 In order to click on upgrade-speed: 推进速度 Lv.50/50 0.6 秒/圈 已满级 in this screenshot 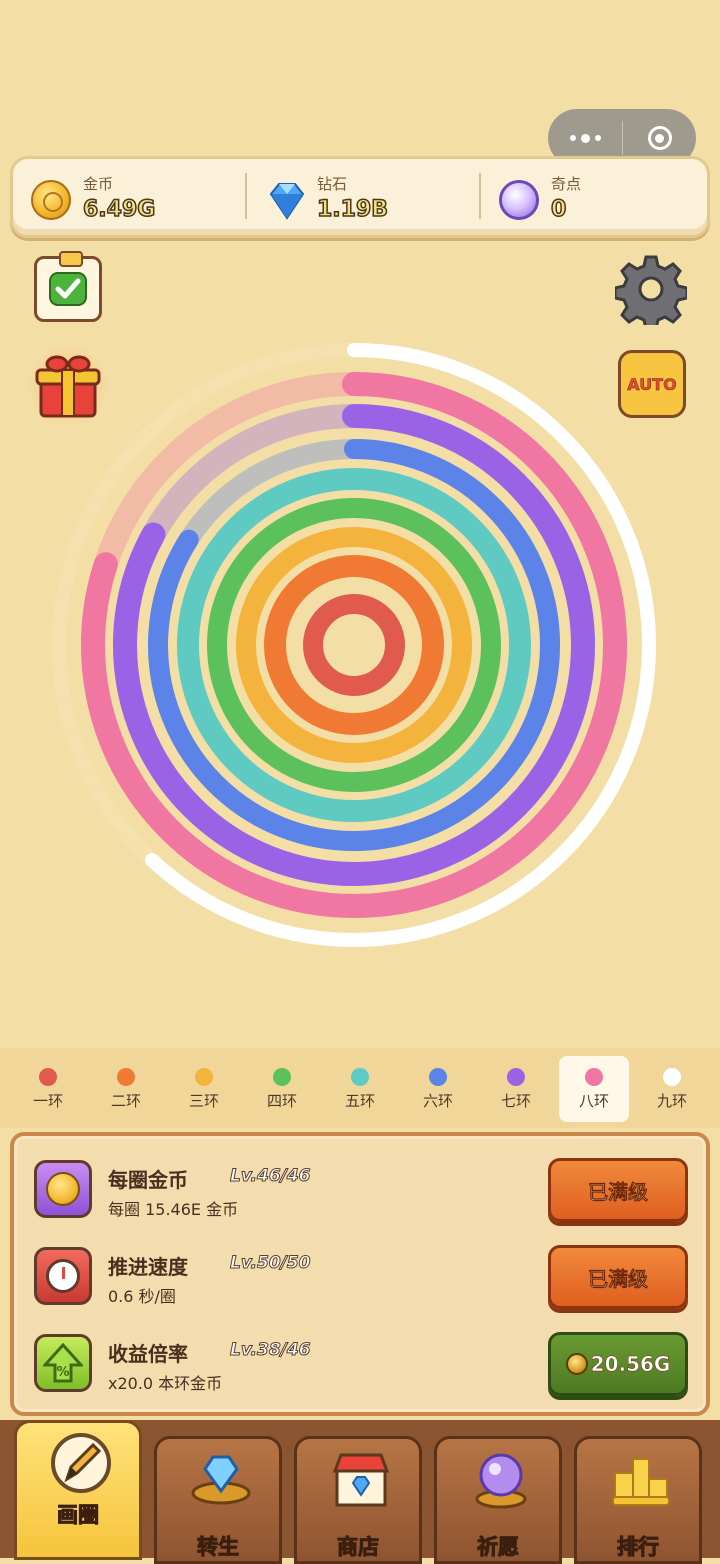, I will do `click(362, 1279)`.